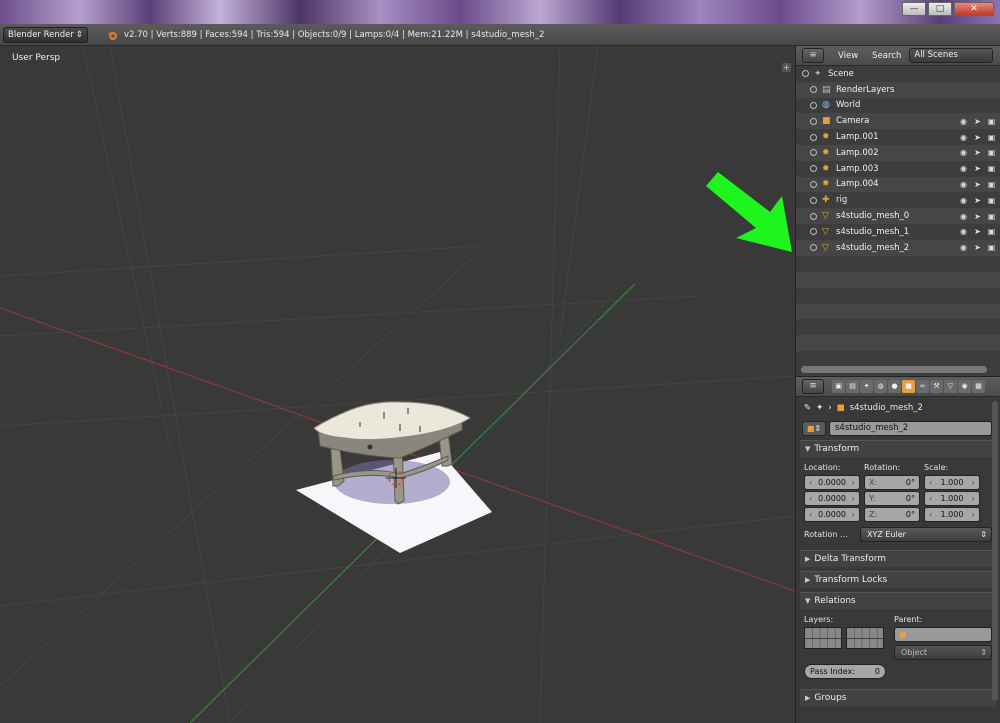 The image size is (1000, 723). Describe the element at coordinates (892, 498) in the screenshot. I see `rotation-y-field: Y: 0°` at that location.